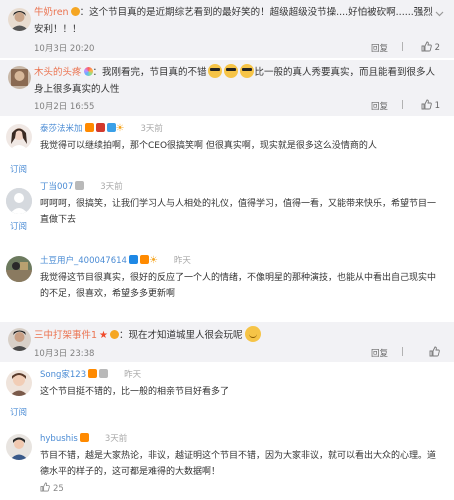  I want to click on timestamp: 10月3日 20:20, so click(64, 49).